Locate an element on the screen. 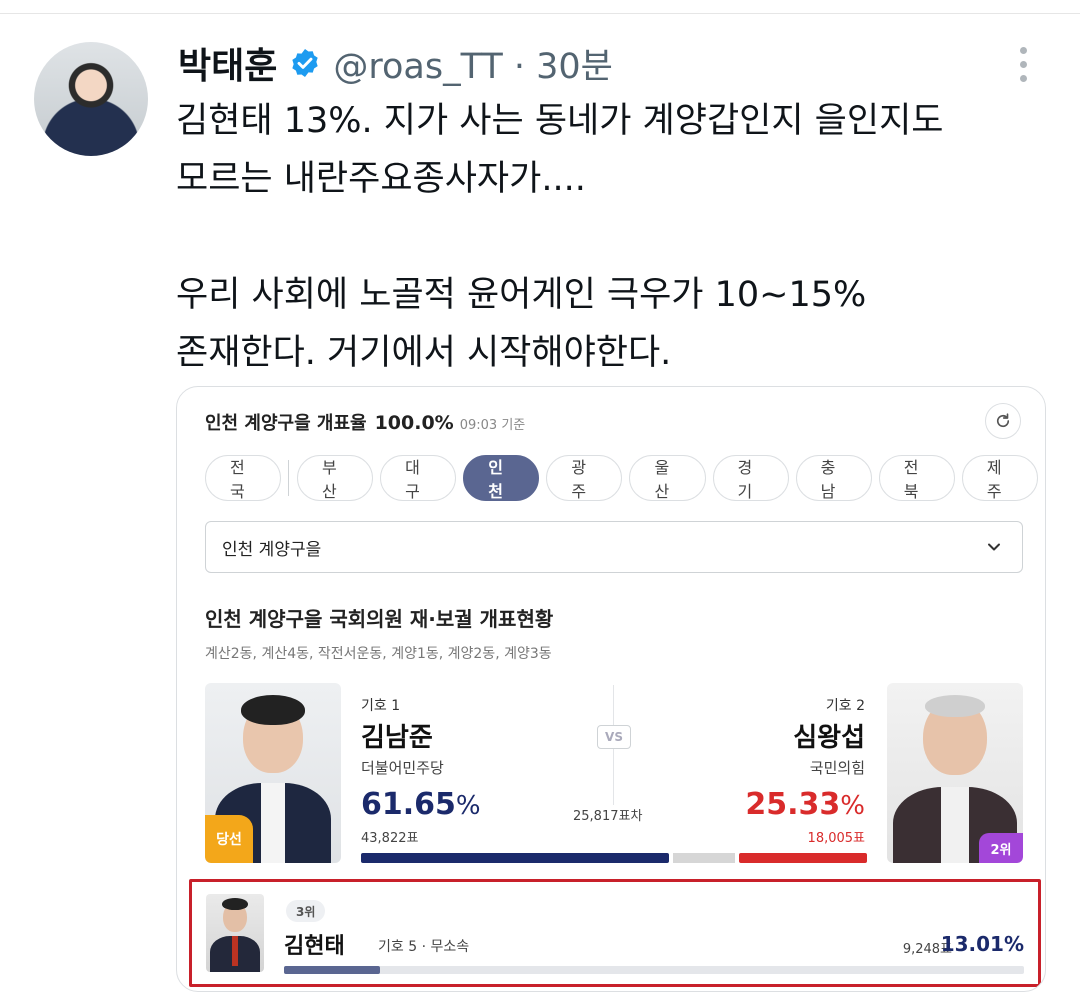 The height and width of the screenshot is (1000, 1080). region-tab-부산: 부산 is located at coordinates (335, 478).